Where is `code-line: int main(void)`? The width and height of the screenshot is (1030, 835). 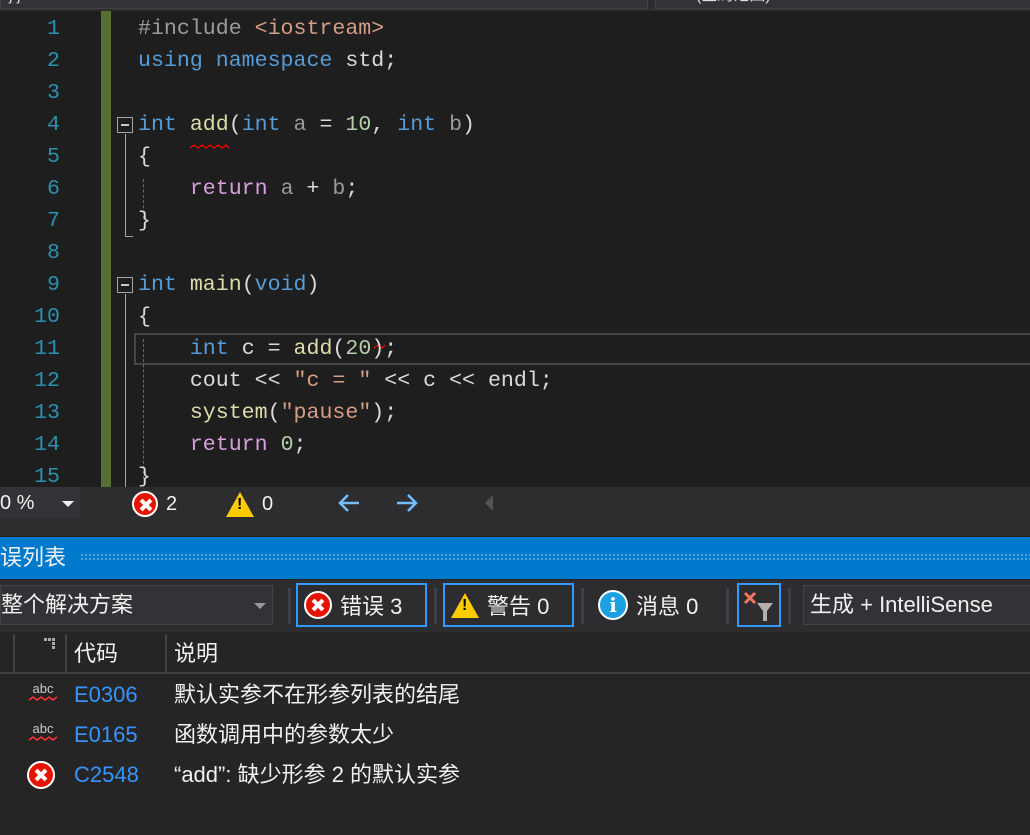 code-line: int main(void) is located at coordinates (228, 285).